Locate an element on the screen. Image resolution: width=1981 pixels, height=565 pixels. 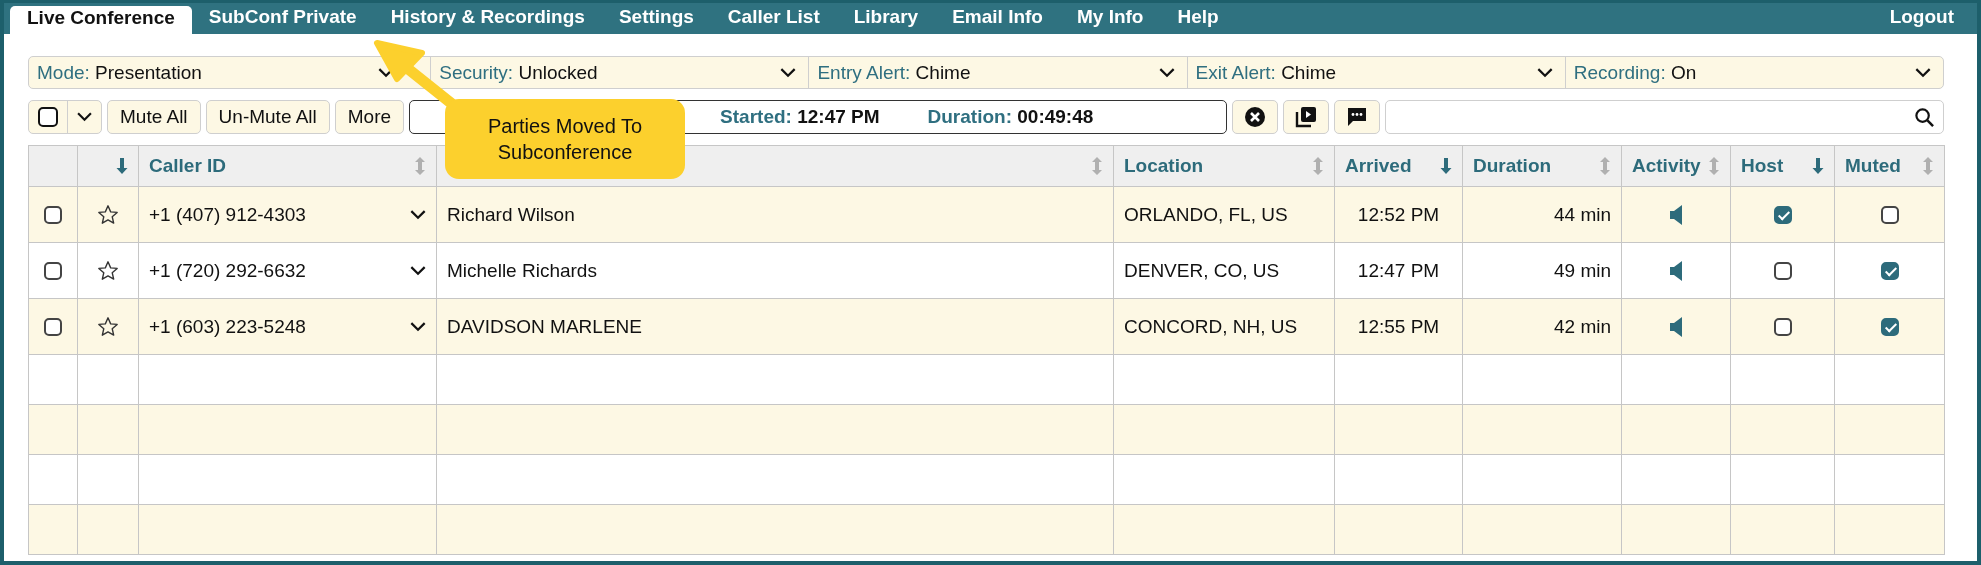
column-title: Host is located at coordinates (1762, 166).